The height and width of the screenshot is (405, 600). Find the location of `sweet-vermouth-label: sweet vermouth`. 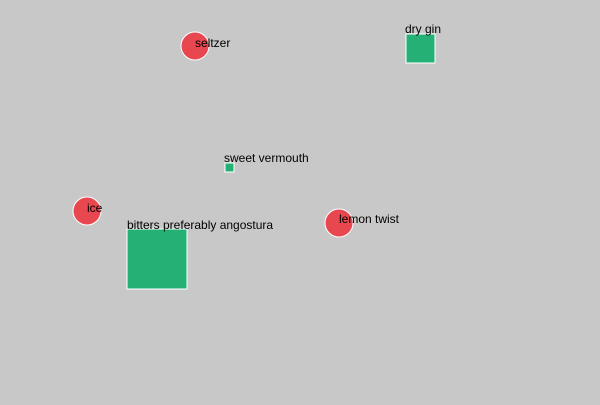

sweet-vermouth-label: sweet vermouth is located at coordinates (266, 158).